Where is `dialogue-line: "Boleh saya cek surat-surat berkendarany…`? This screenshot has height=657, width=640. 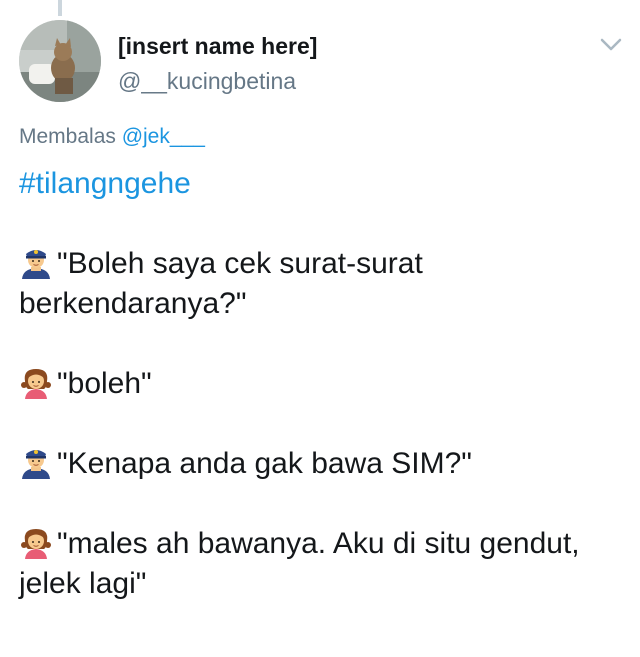 dialogue-line: "Boleh saya cek surat-surat berkendarany… is located at coordinates (319, 284).